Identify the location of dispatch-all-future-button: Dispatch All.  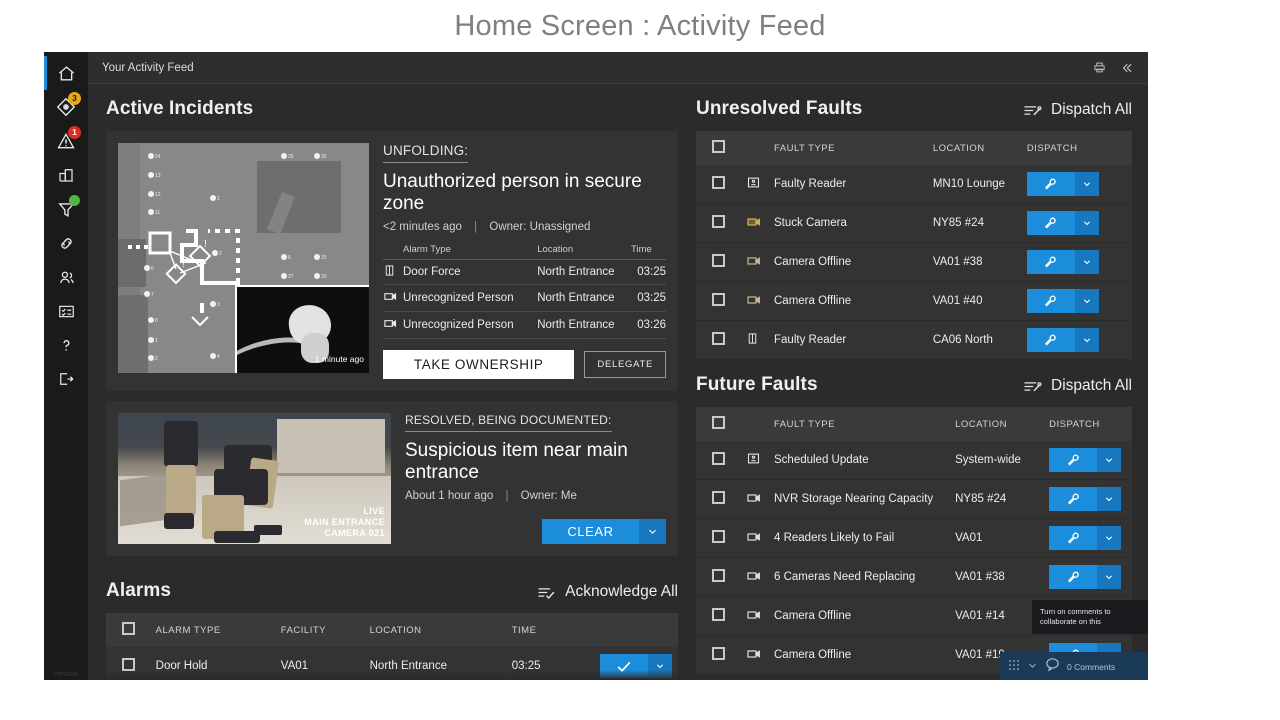
(1077, 386).